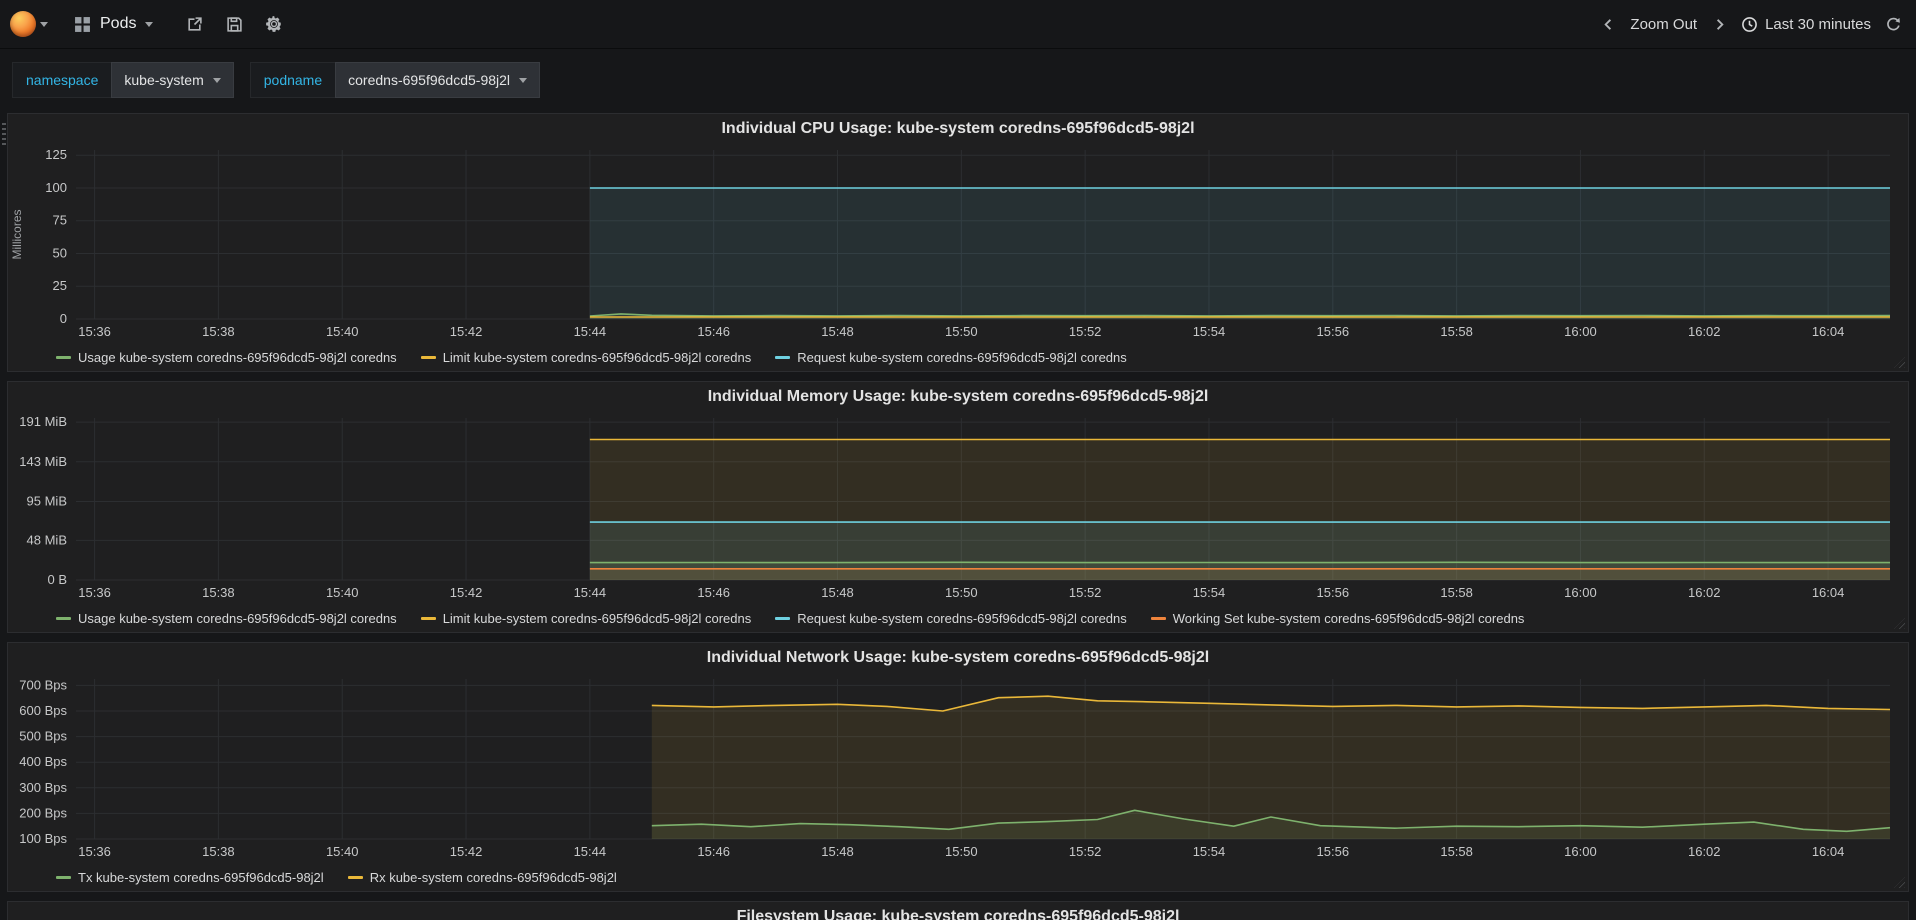 The image size is (1916, 920). What do you see at coordinates (43, 812) in the screenshot?
I see `svg-text: 200 Bps` at bounding box center [43, 812].